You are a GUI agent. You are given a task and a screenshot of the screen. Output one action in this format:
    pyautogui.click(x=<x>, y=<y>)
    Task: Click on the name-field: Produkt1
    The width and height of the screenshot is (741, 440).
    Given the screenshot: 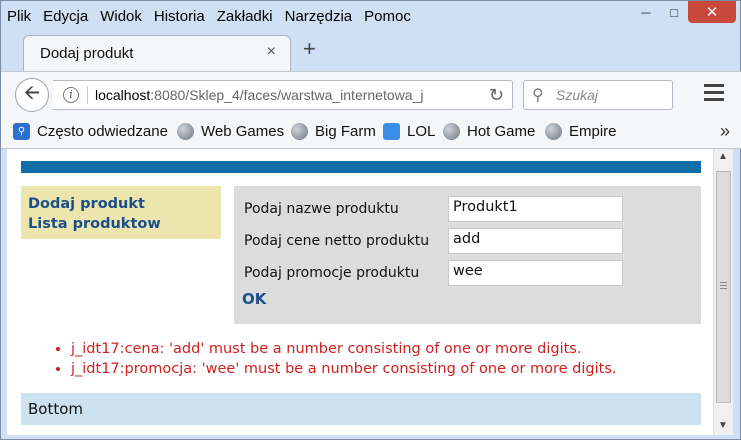 What is the action you would take?
    pyautogui.click(x=535, y=209)
    